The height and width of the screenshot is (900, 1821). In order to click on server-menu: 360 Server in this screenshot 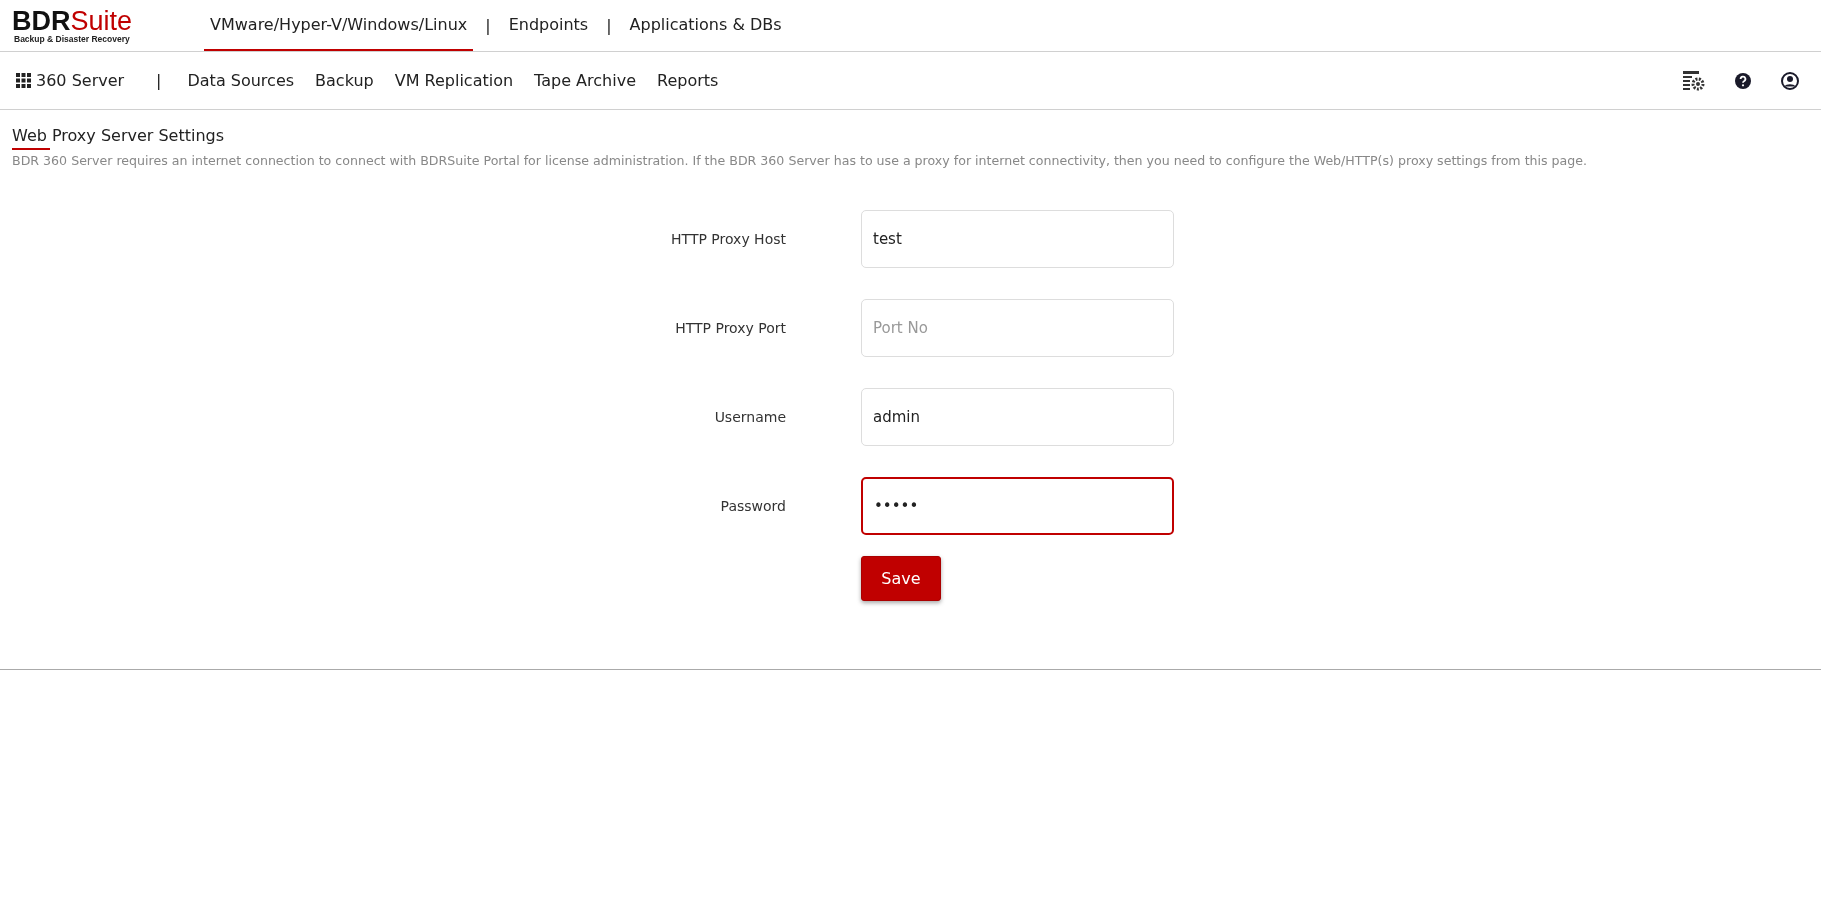, I will do `click(70, 80)`.